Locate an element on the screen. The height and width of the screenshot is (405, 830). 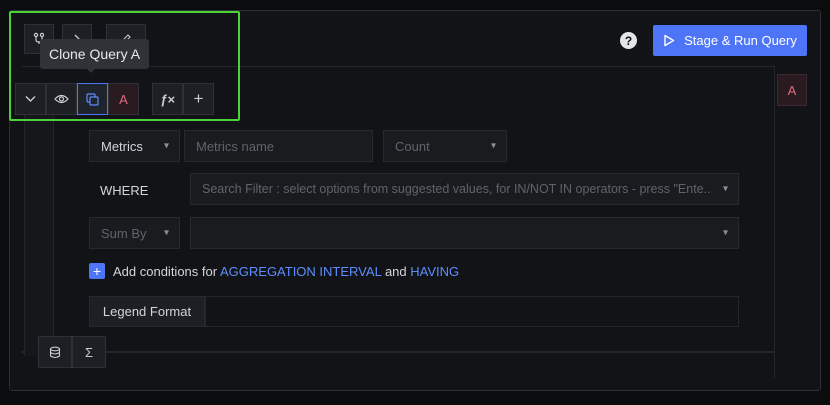
sigma-button: Σ is located at coordinates (89, 352).